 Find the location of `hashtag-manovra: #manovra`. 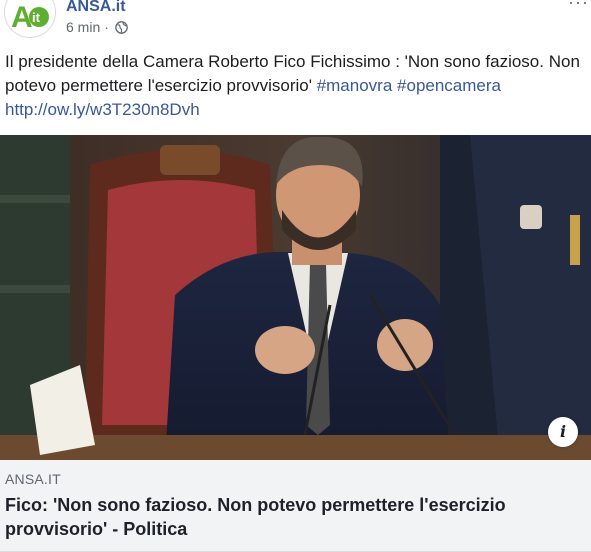

hashtag-manovra: #manovra is located at coordinates (355, 85).